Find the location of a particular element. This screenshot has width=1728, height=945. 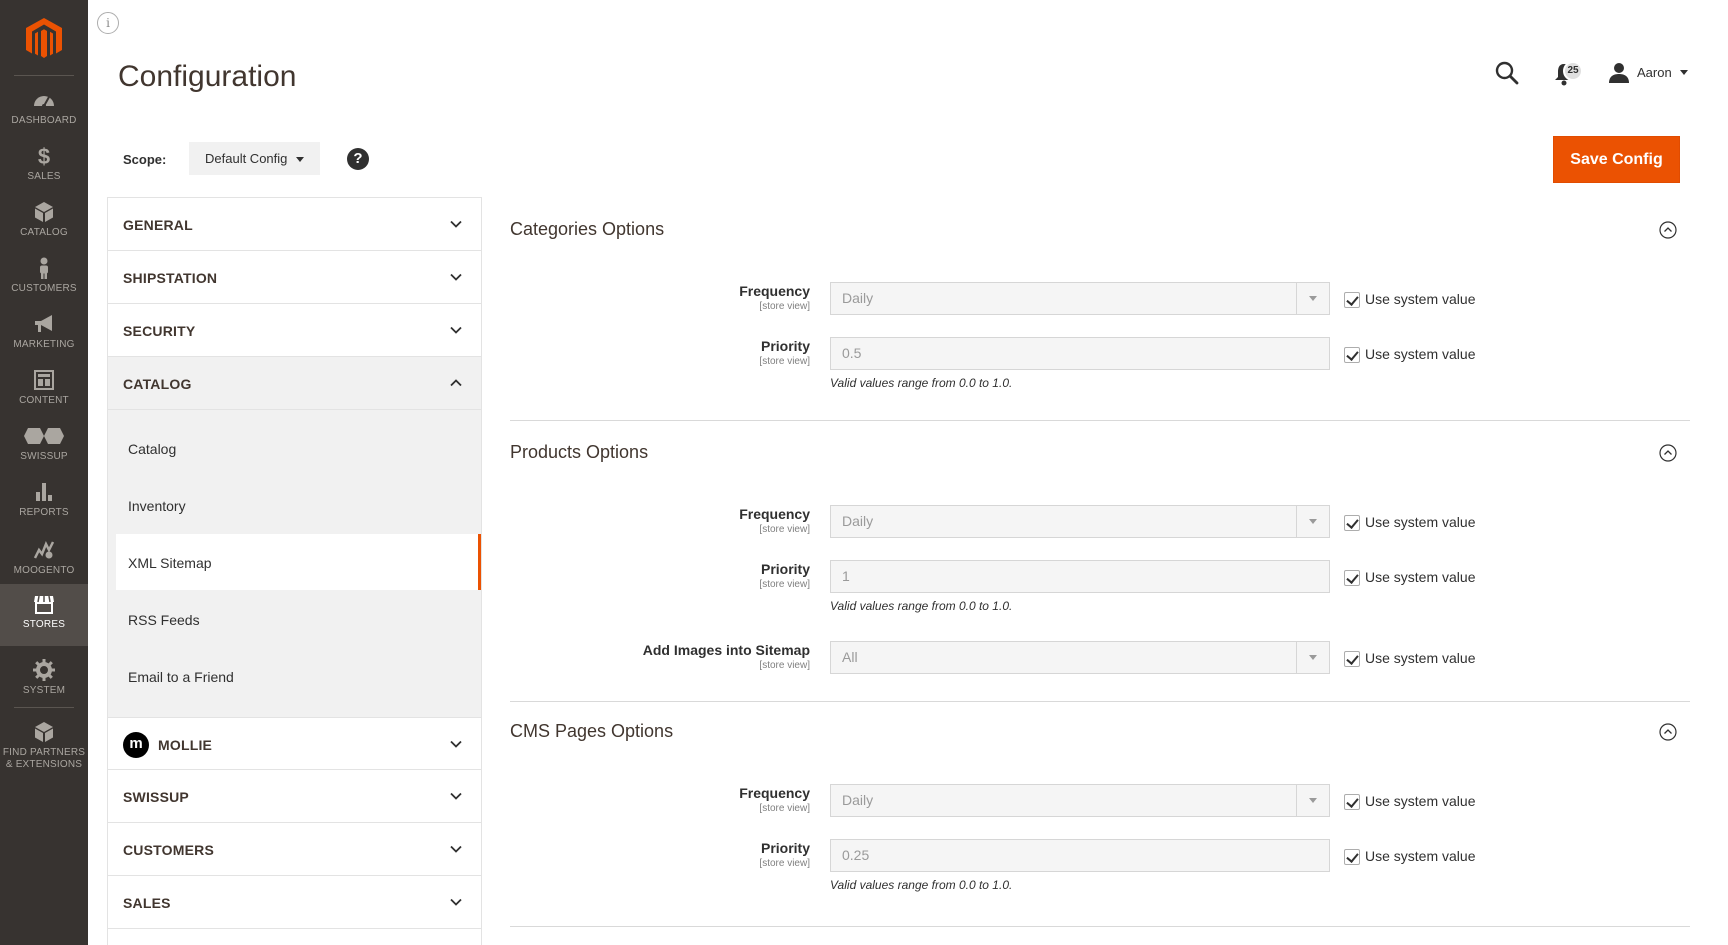

tab-general: GENERAL is located at coordinates (294, 224).